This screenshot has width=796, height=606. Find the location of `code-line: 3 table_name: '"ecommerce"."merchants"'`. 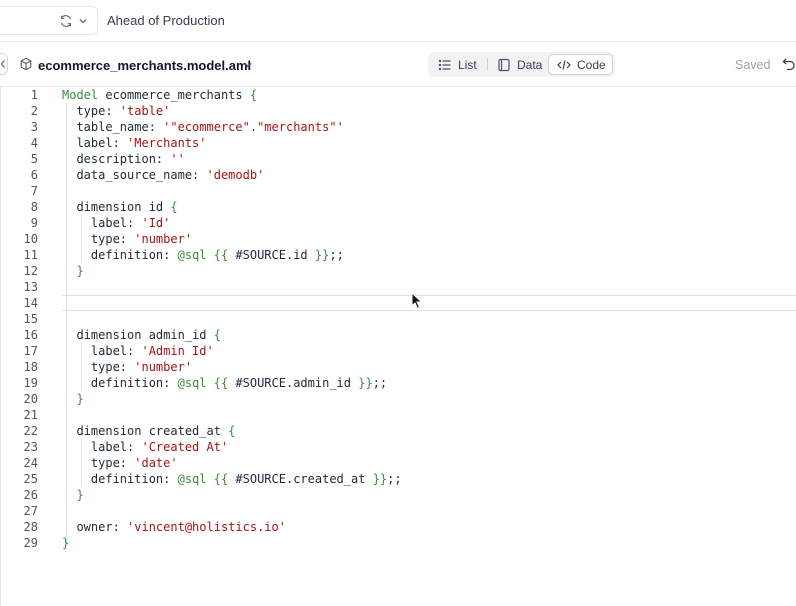

code-line: 3 table_name: '"ecommerce"."merchants"' is located at coordinates (398, 127).